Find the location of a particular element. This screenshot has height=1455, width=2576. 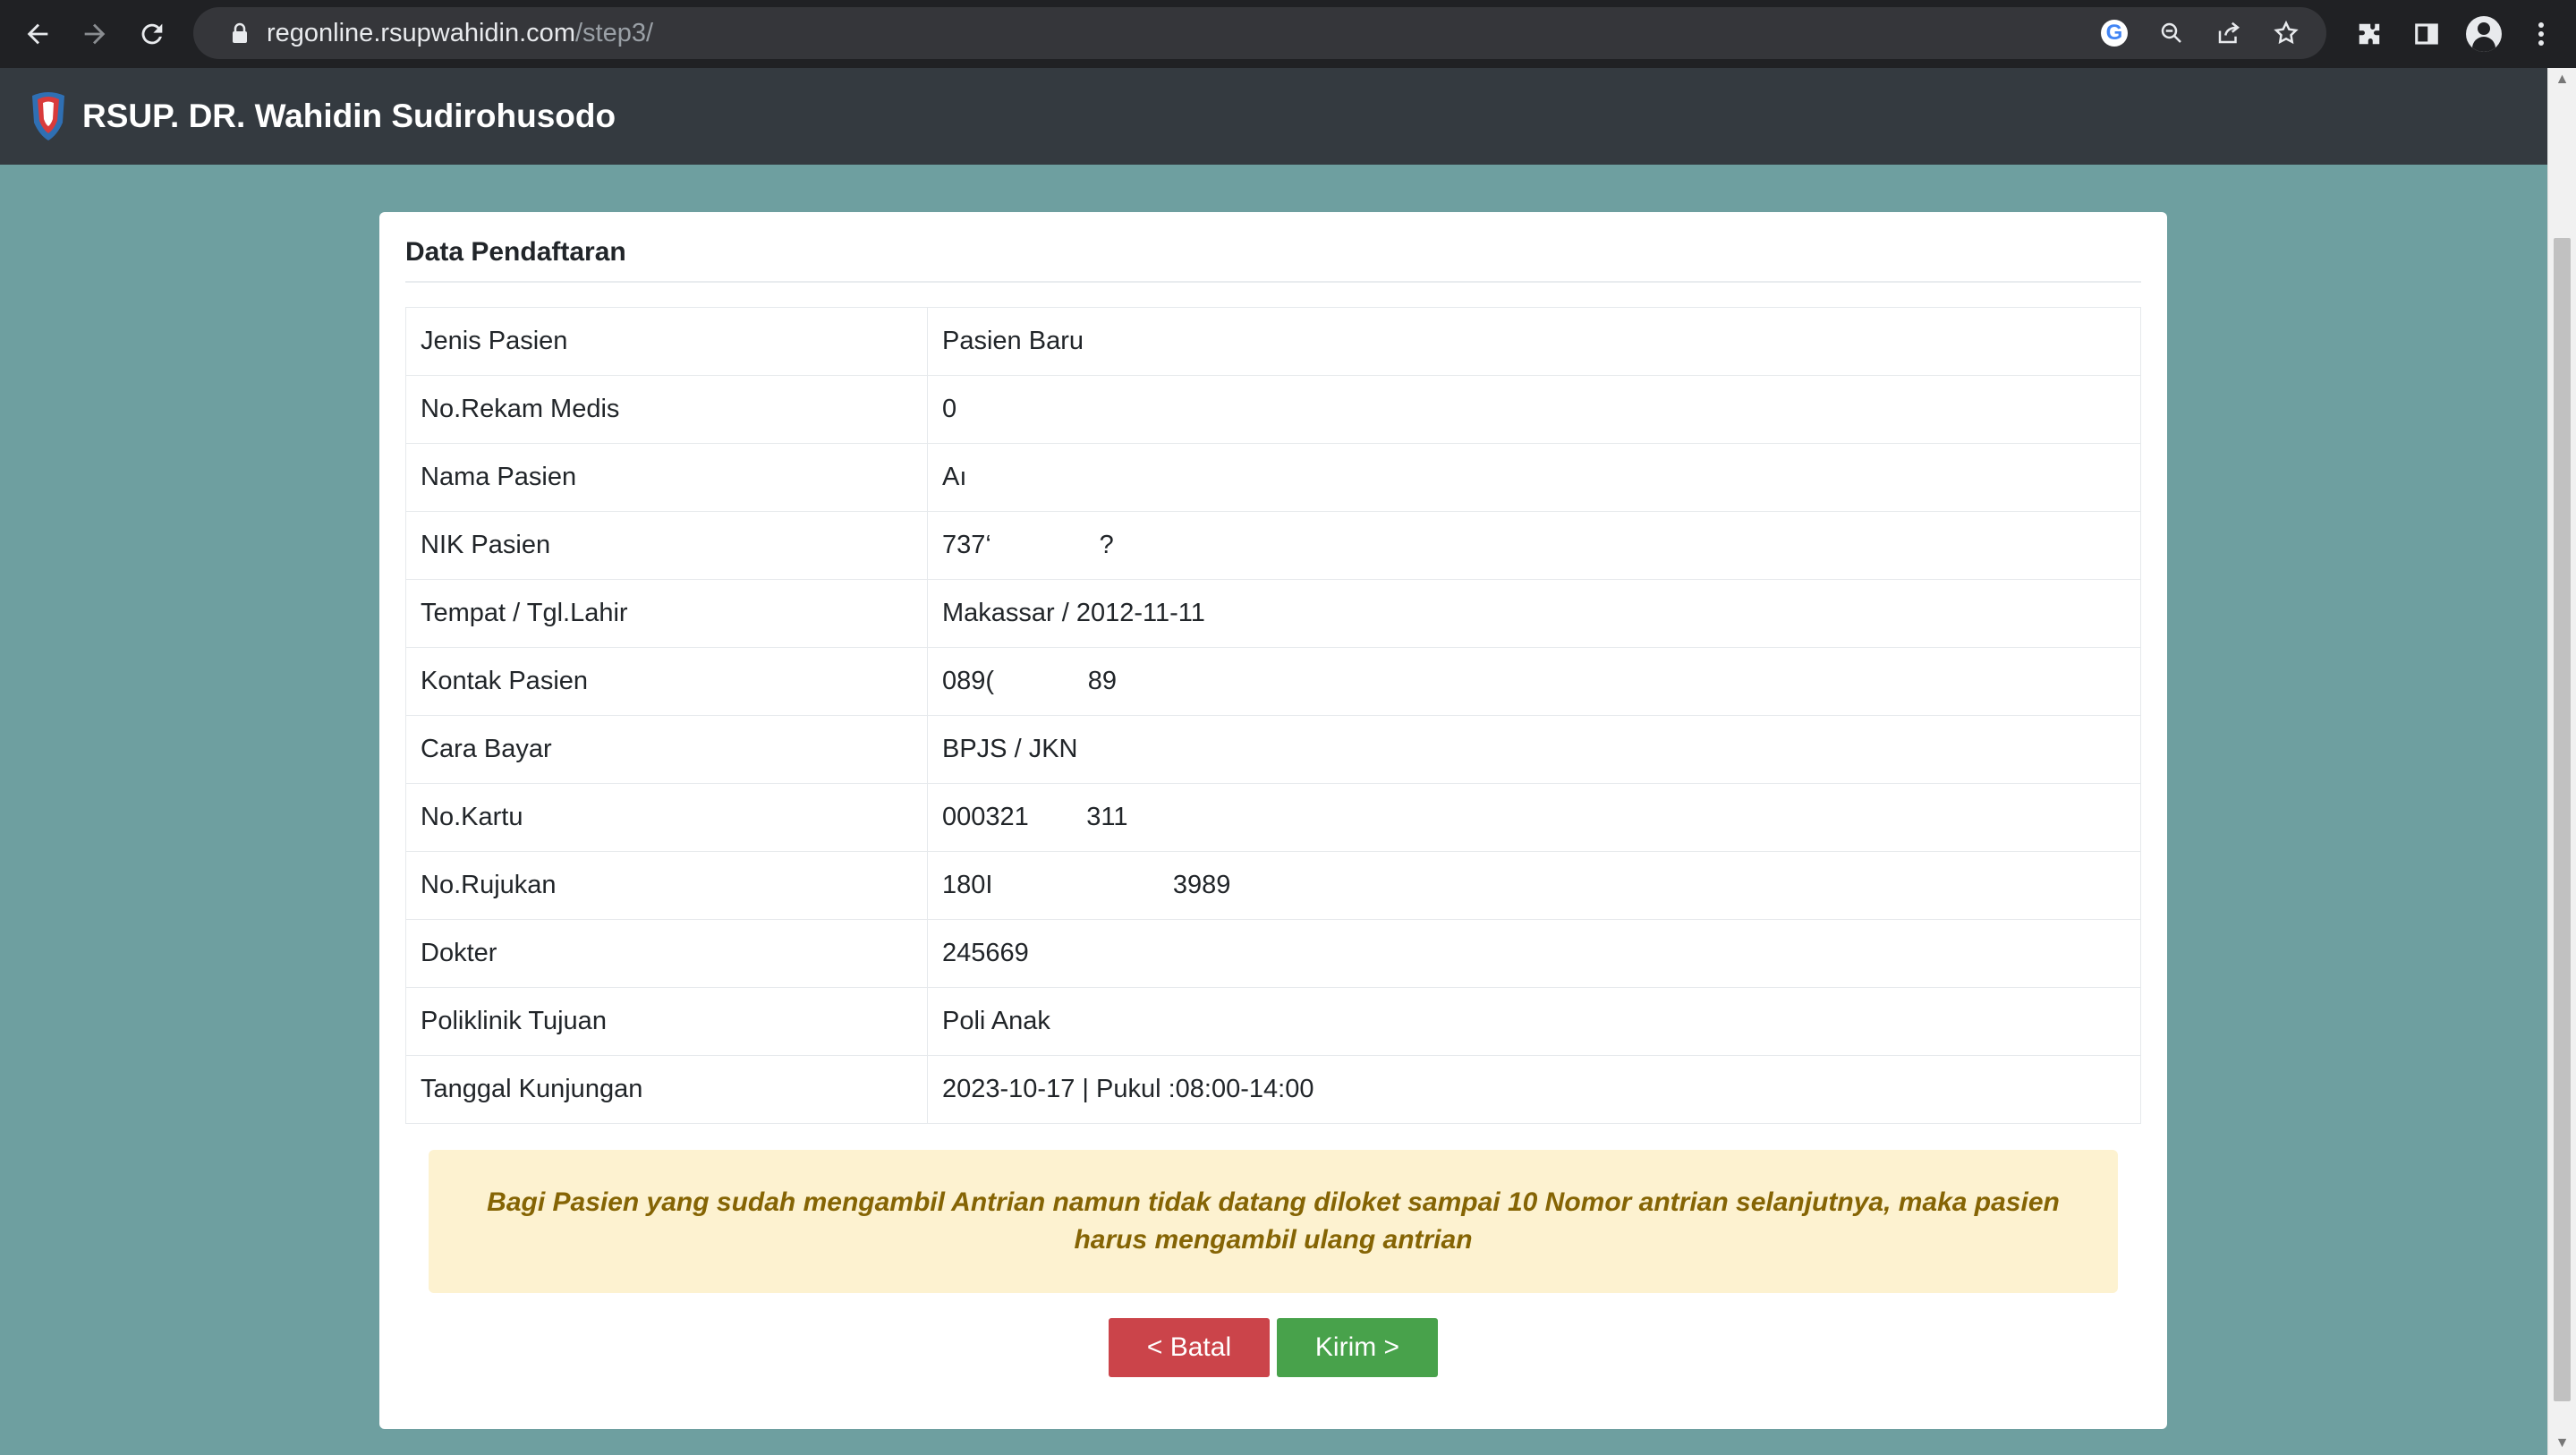

table-row: Dokter 245669 is located at coordinates (1273, 953).